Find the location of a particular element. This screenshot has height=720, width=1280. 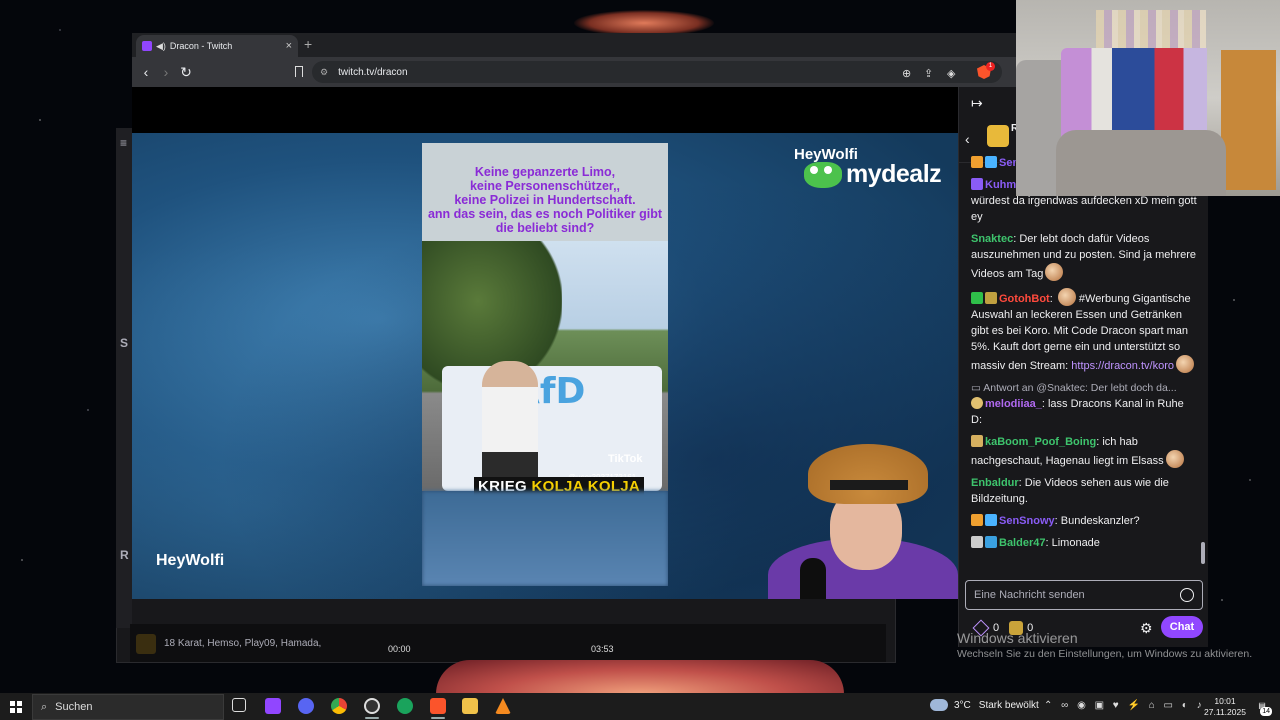

chat-username: Balder47 is located at coordinates (1022, 543).